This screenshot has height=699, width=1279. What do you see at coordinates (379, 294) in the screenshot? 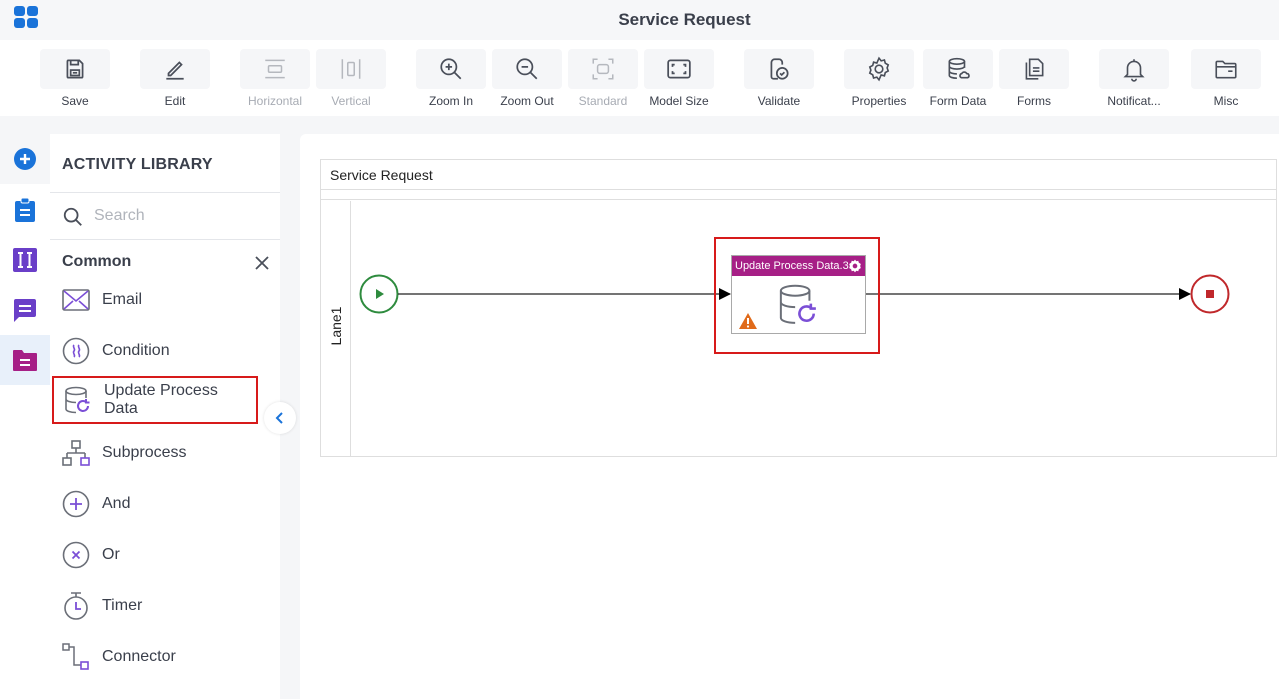
I see `start-event` at bounding box center [379, 294].